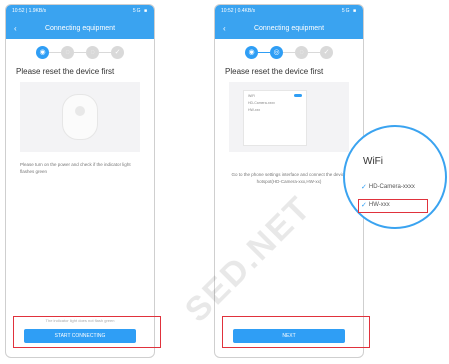 This screenshot has height=364, width=449. What do you see at coordinates (395, 177) in the screenshot?
I see `wifi-magnifier-callout: WiFi ✓ HD-Camera-xxxx ✓ HW-xxx` at bounding box center [395, 177].